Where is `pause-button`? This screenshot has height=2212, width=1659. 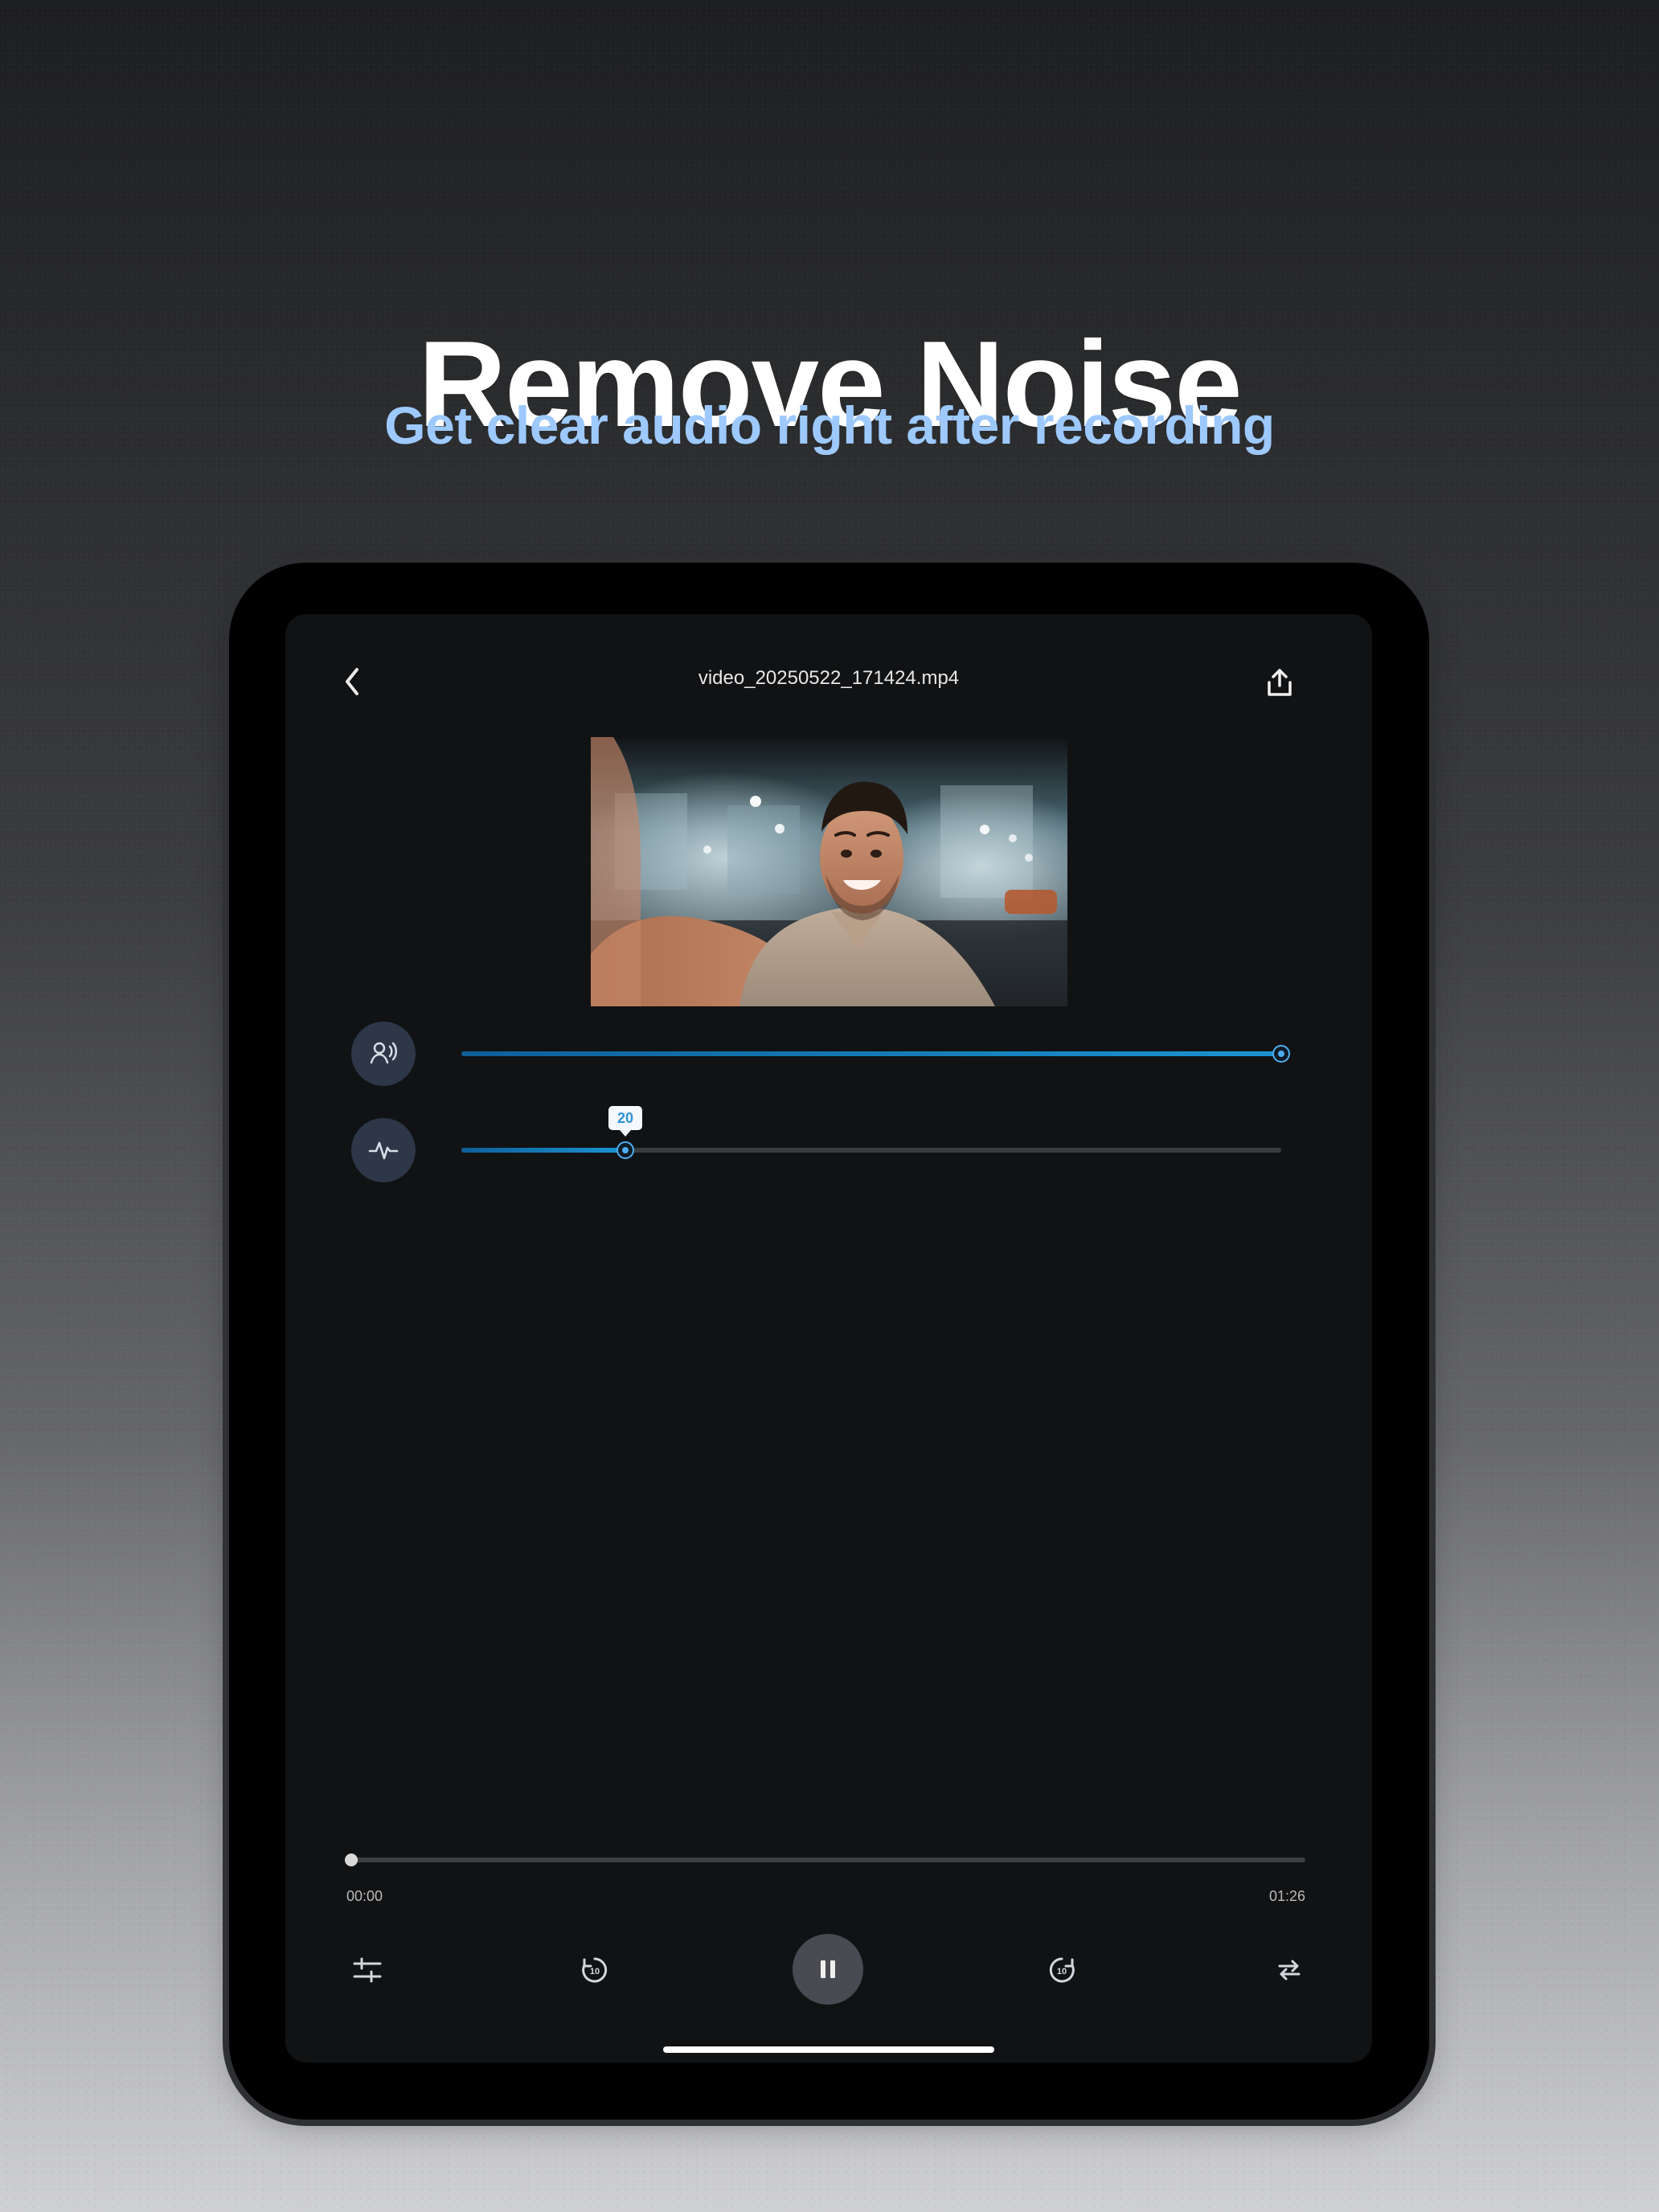 pause-button is located at coordinates (828, 1969).